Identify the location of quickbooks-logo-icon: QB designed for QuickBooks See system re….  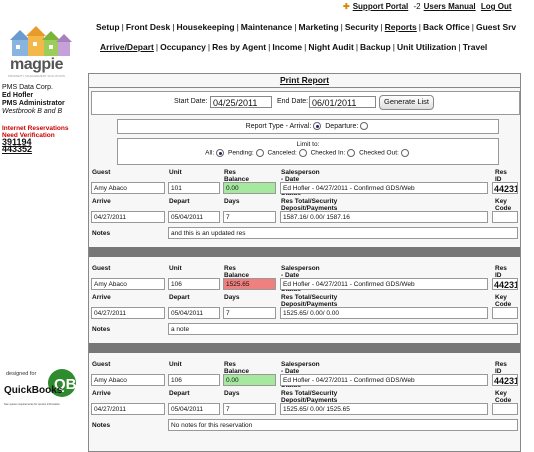
(40, 387).